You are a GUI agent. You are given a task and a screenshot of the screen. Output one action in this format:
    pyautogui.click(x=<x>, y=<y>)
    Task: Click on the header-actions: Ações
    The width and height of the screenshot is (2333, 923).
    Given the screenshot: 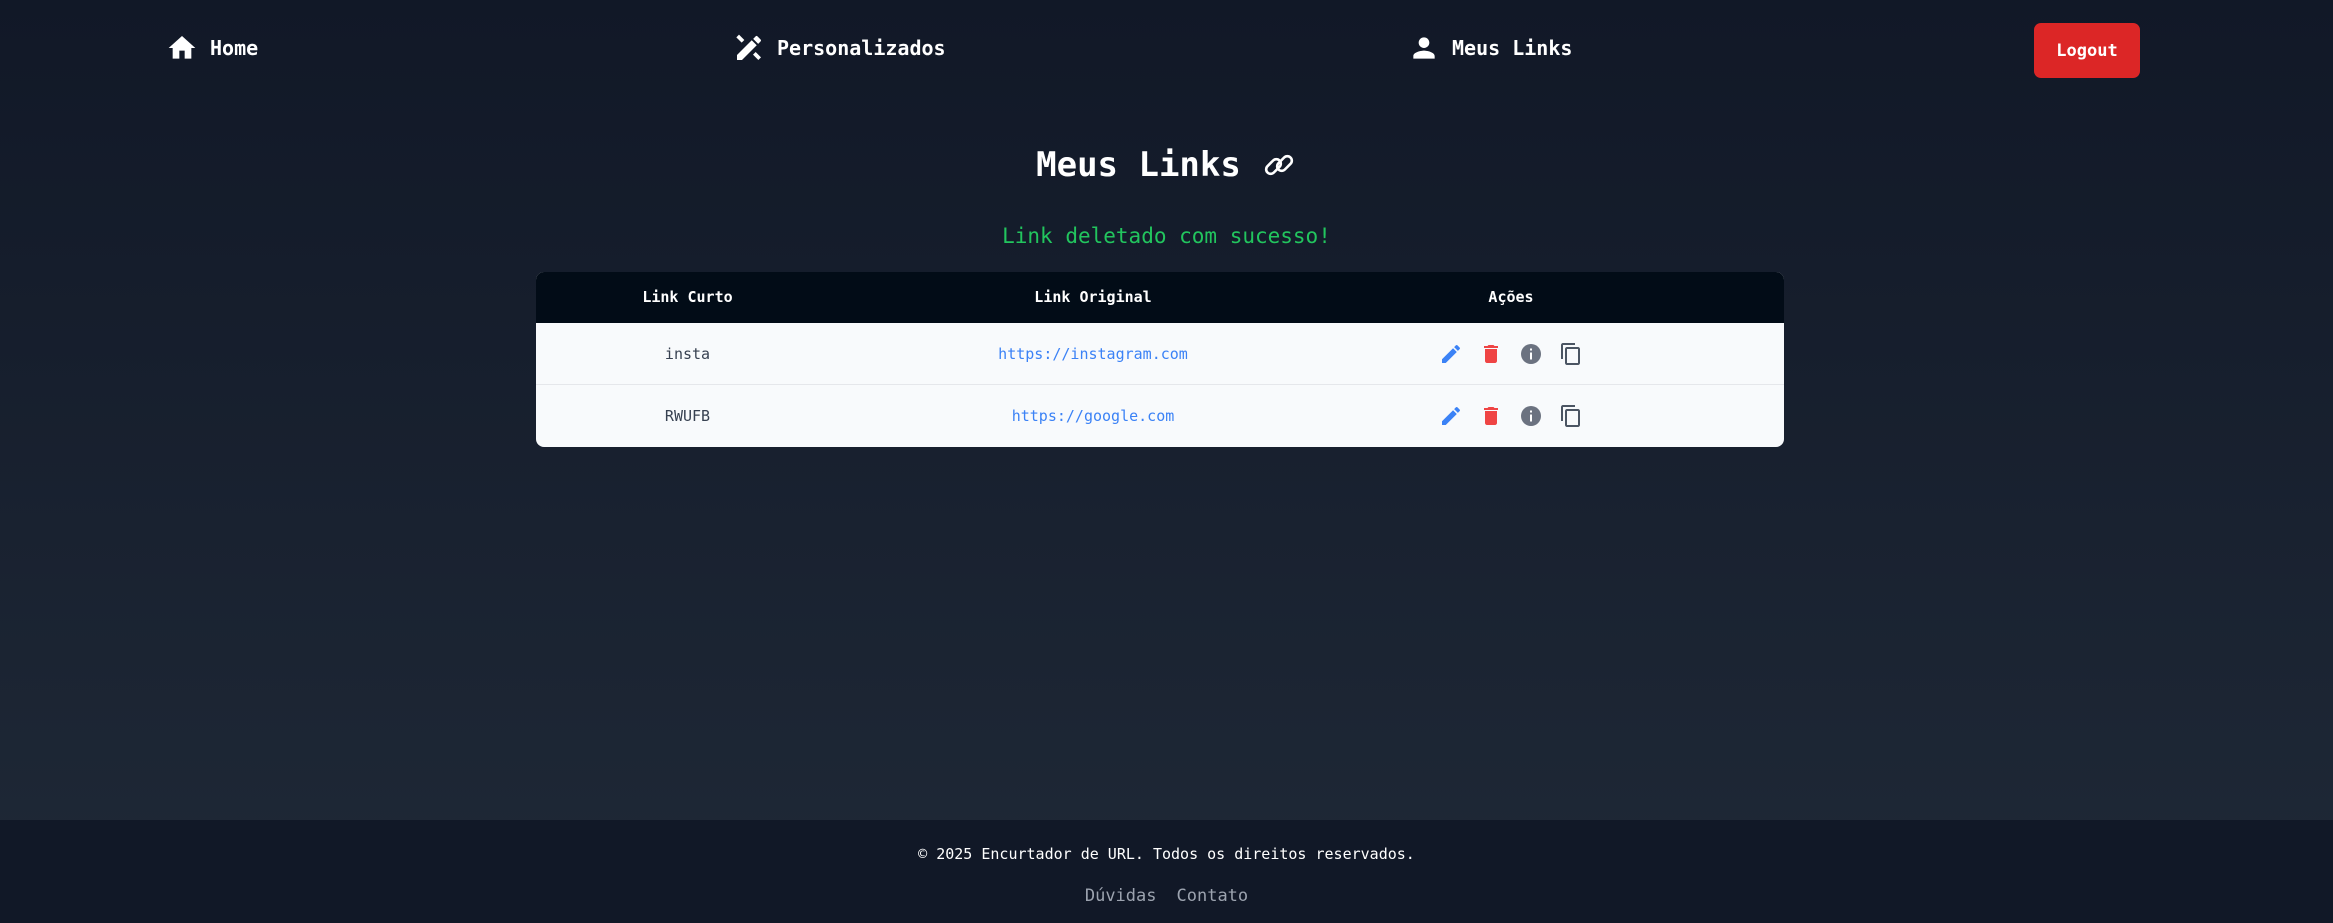 What is the action you would take?
    pyautogui.click(x=1511, y=297)
    